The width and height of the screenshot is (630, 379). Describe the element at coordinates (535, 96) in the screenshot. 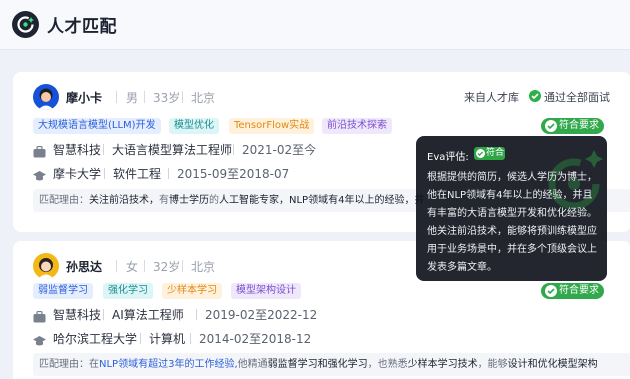

I see `check-circle-icon` at that location.